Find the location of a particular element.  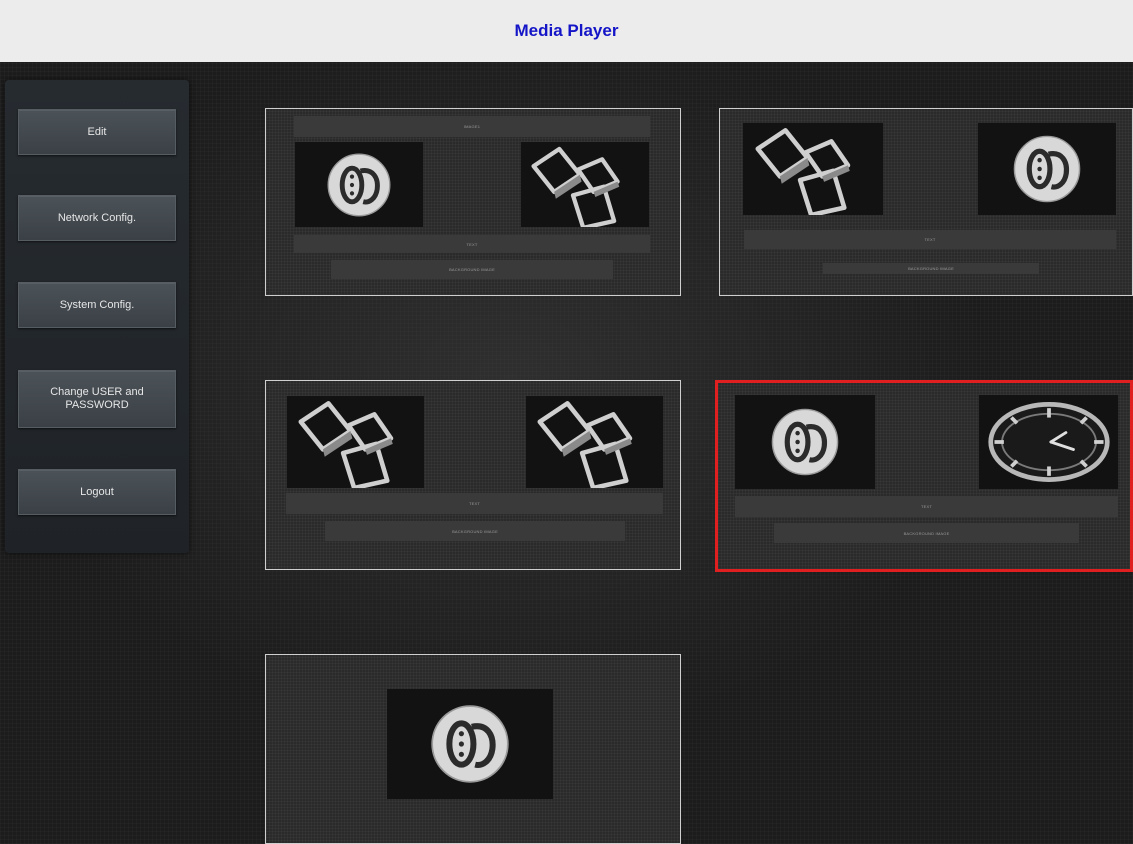

clock-icon is located at coordinates (1049, 442).